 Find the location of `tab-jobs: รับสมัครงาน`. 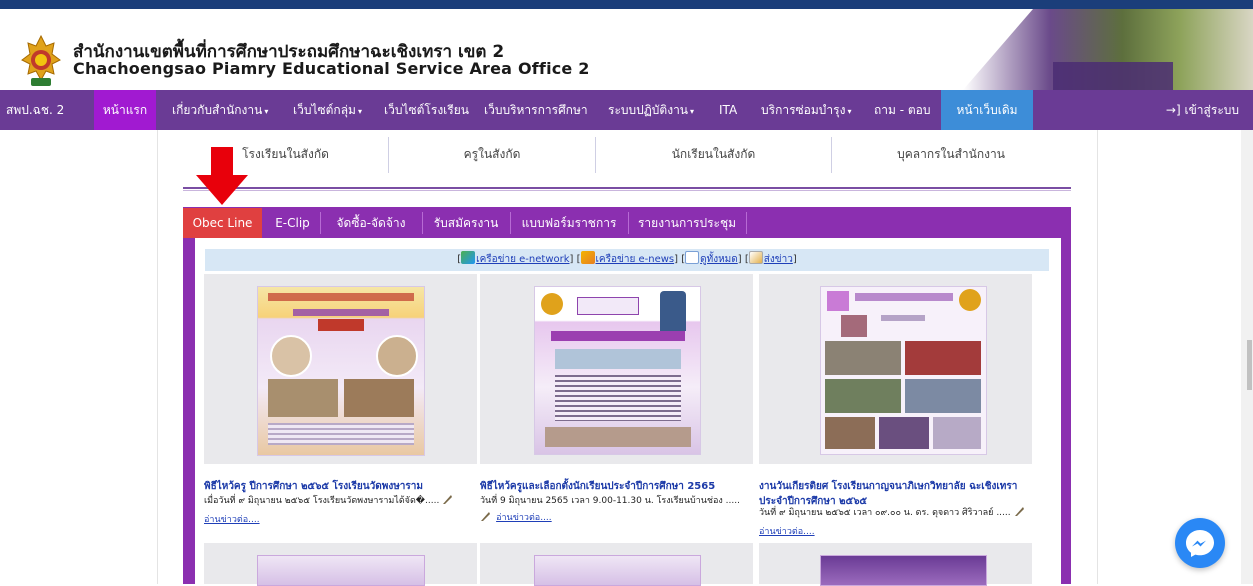

tab-jobs: รับสมัครงาน is located at coordinates (466, 223).